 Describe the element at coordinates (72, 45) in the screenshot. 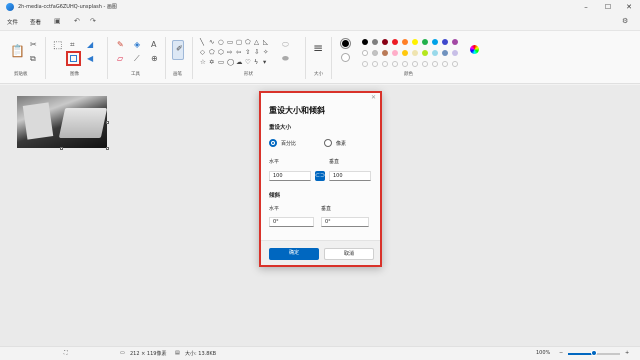

I see `crop-icon: ⌗` at that location.